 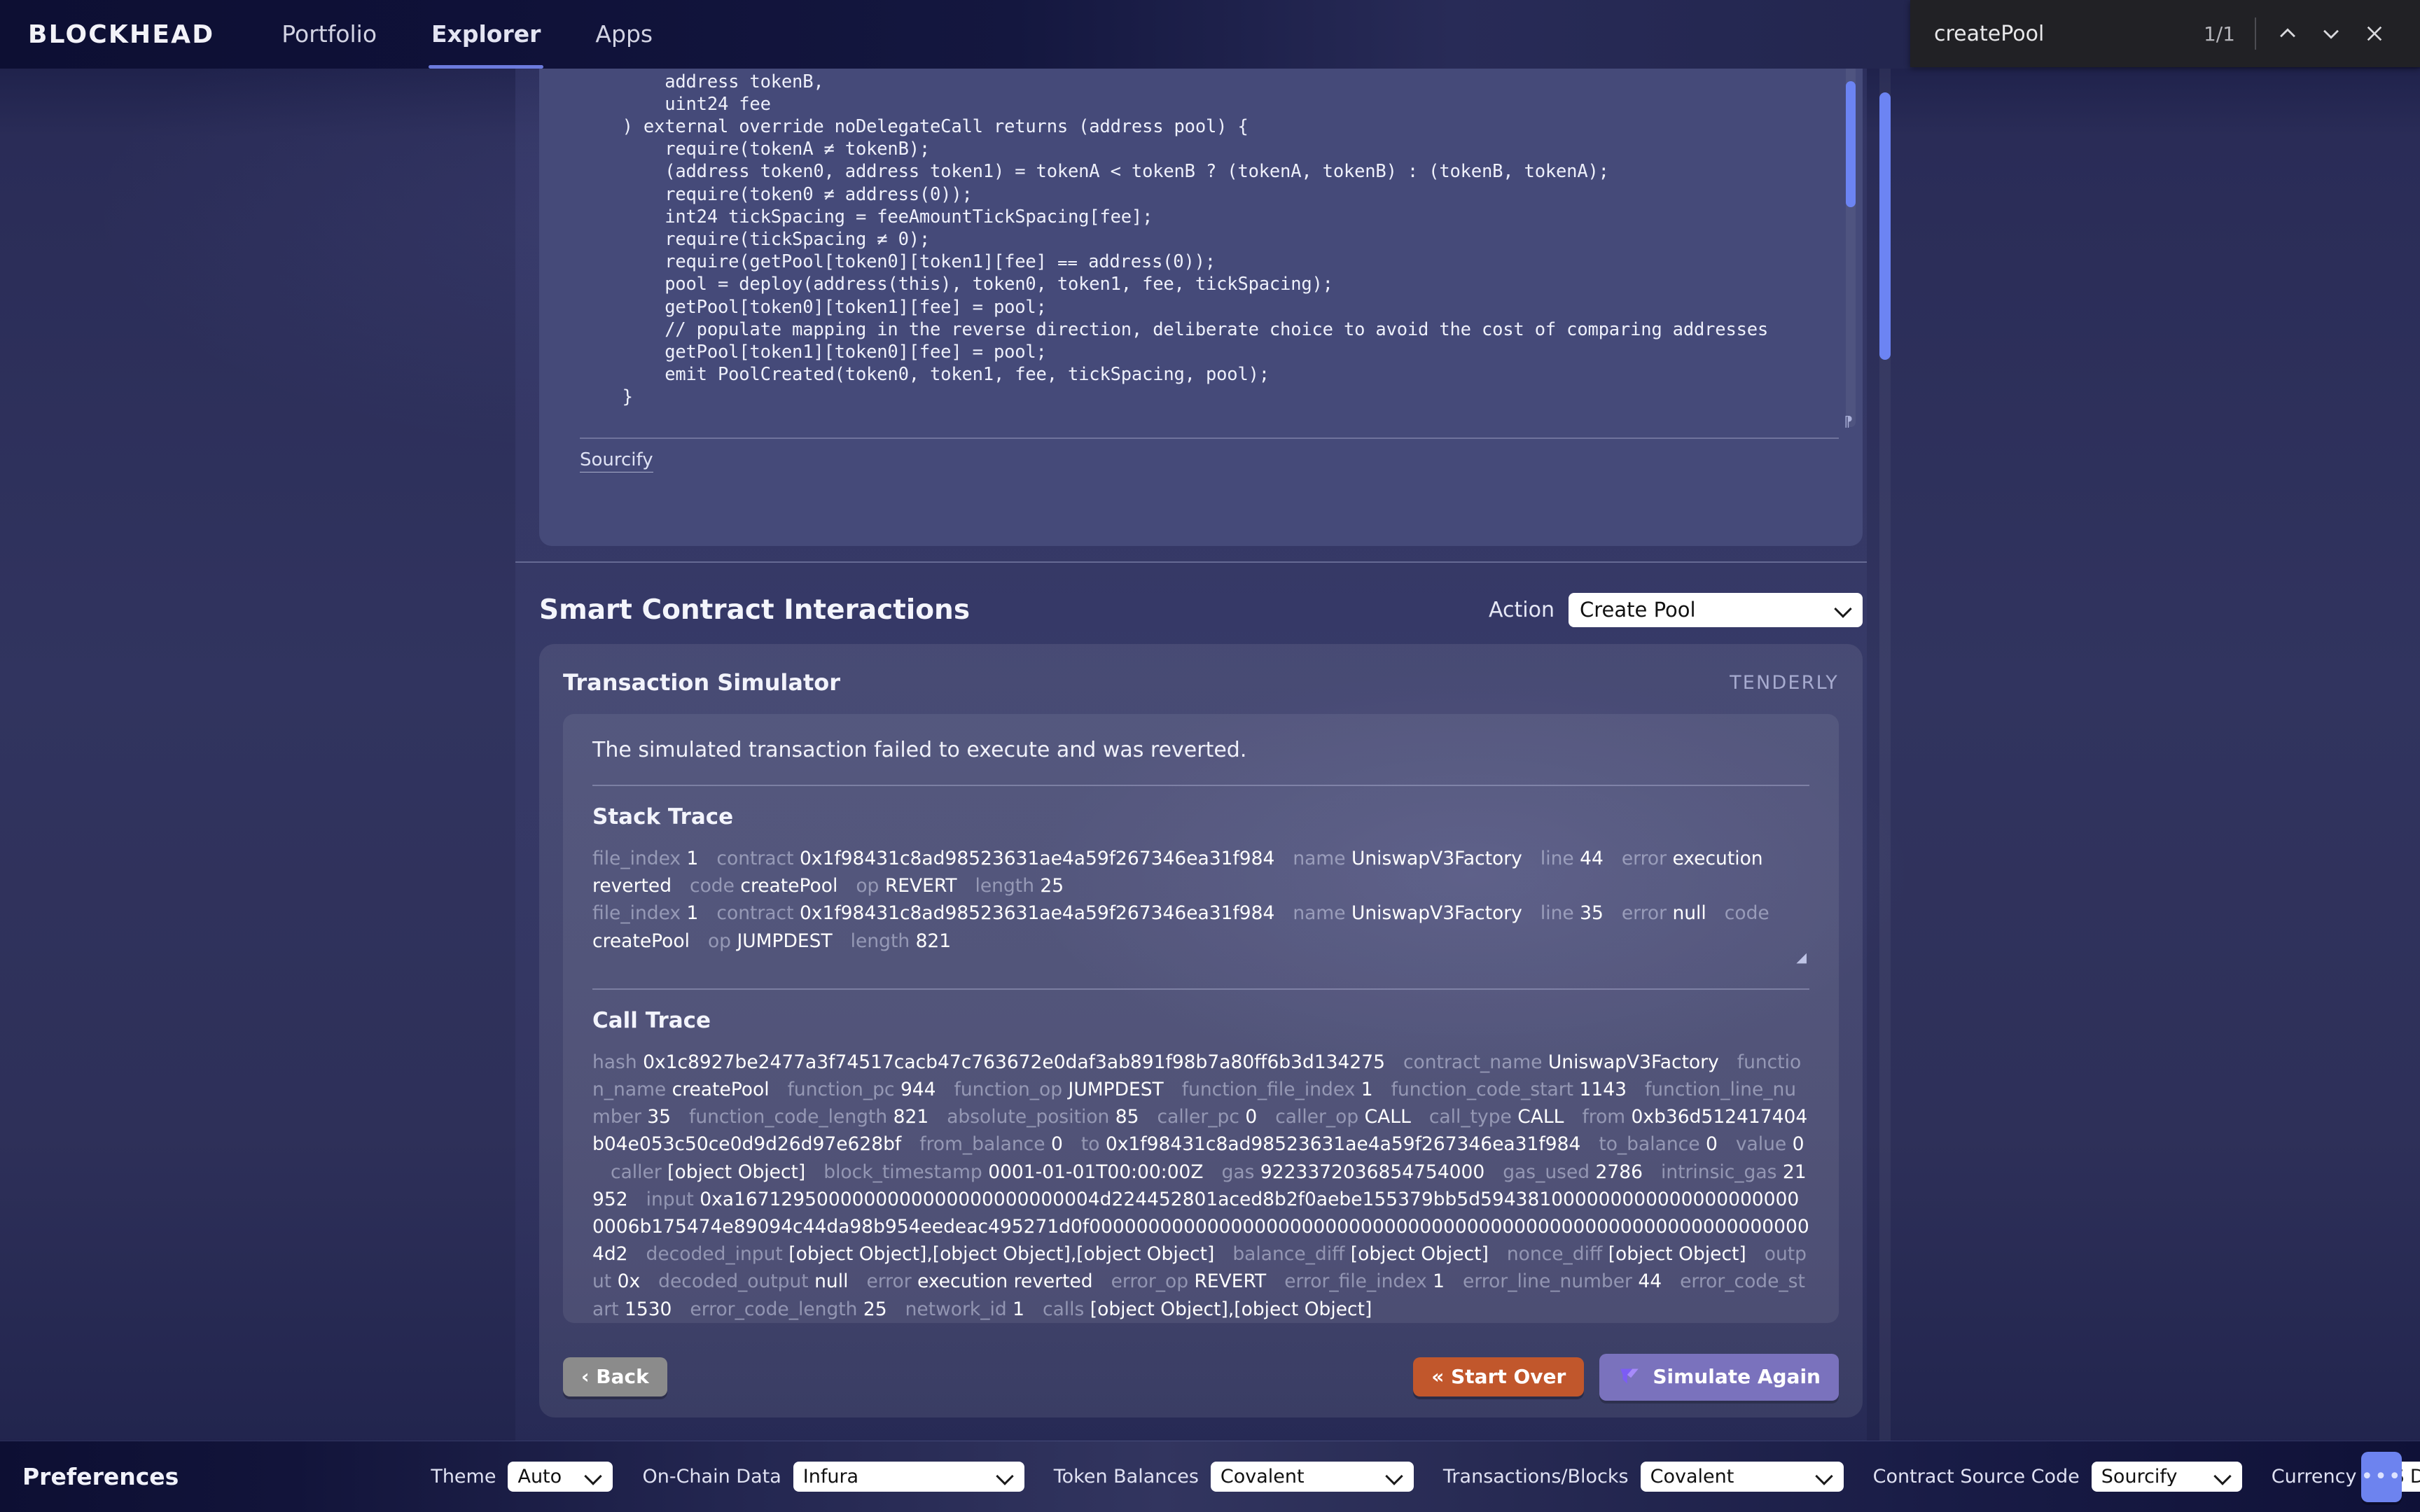 I want to click on preference-item-0: Theme Auto, so click(x=522, y=1477).